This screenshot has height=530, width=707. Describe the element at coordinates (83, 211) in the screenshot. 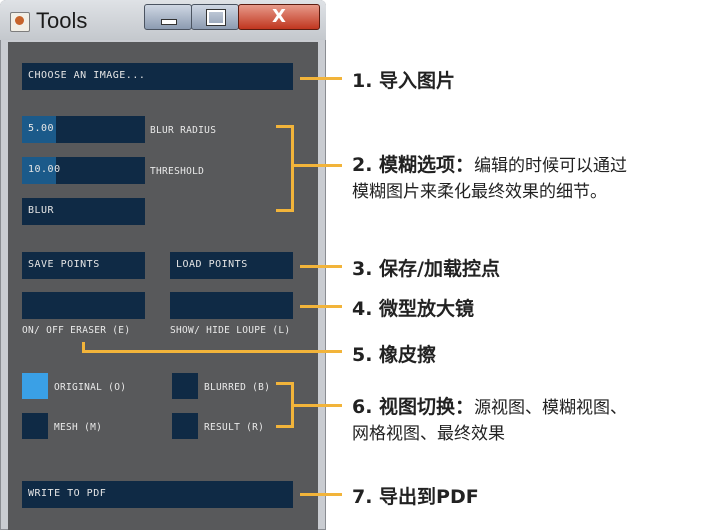

I see `blur-button: BLUR` at that location.